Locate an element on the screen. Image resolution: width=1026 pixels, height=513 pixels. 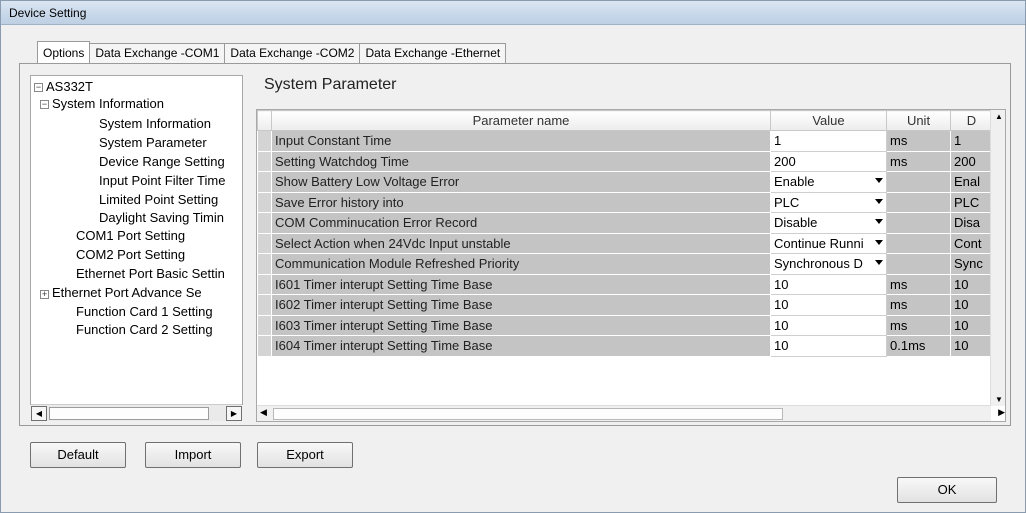
tree-item-com1-port-setting: COM1 Port Setting is located at coordinates (130, 235).